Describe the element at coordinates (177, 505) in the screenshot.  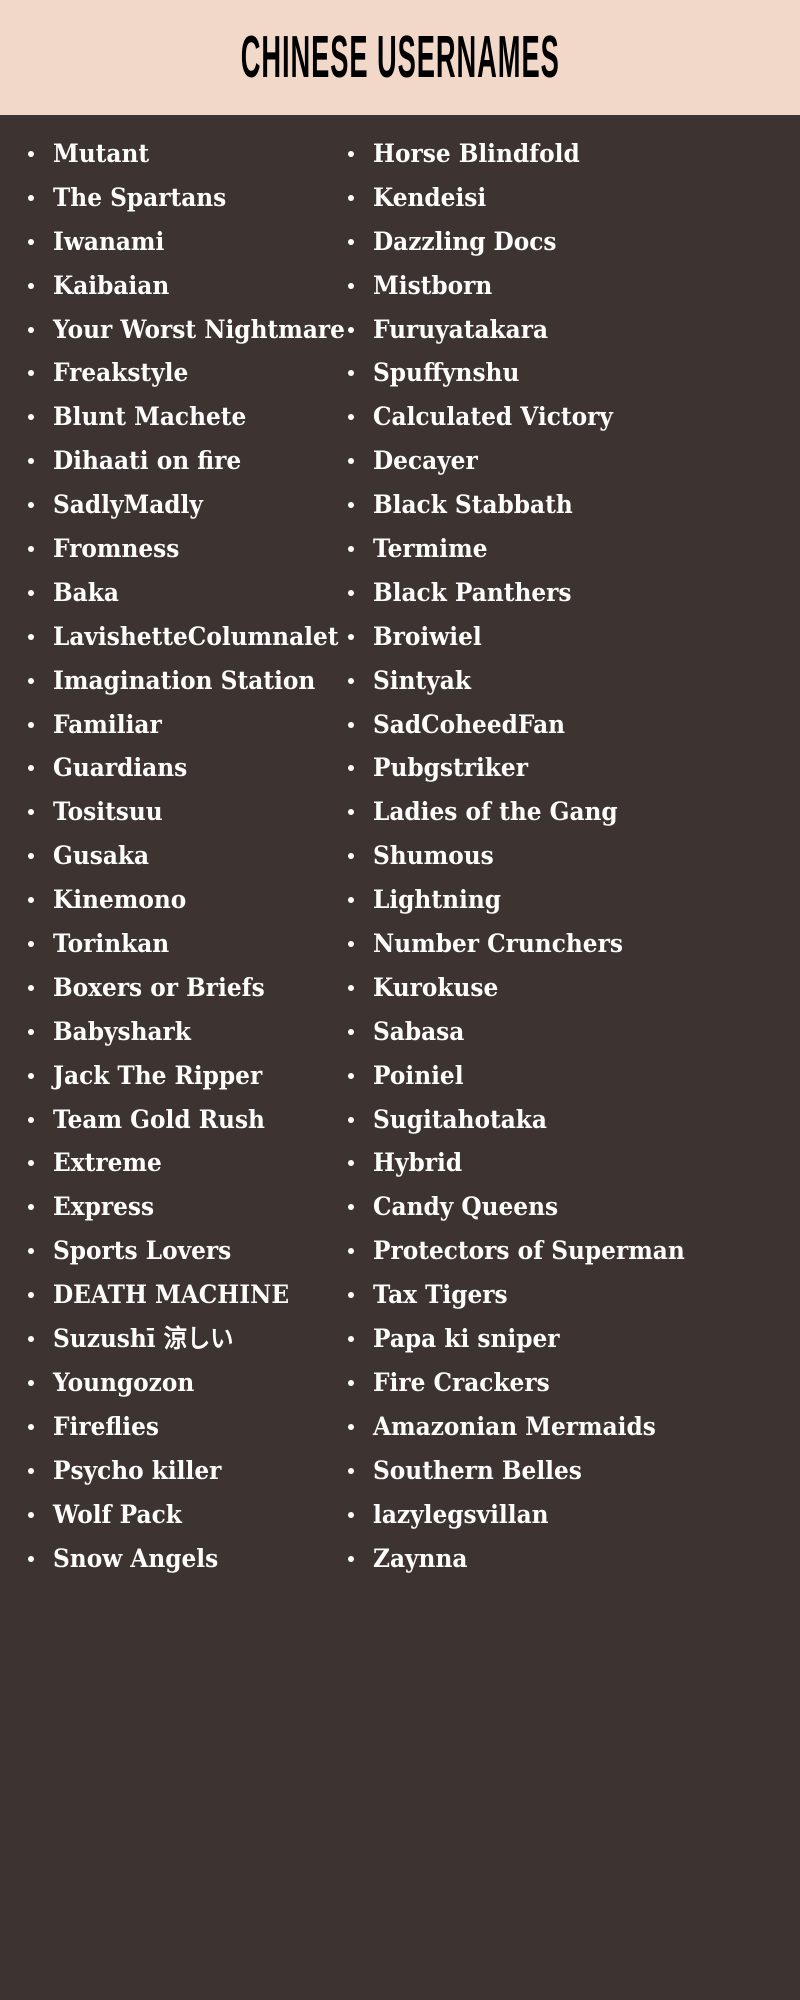
I see `list-item: SadlyMadly` at that location.